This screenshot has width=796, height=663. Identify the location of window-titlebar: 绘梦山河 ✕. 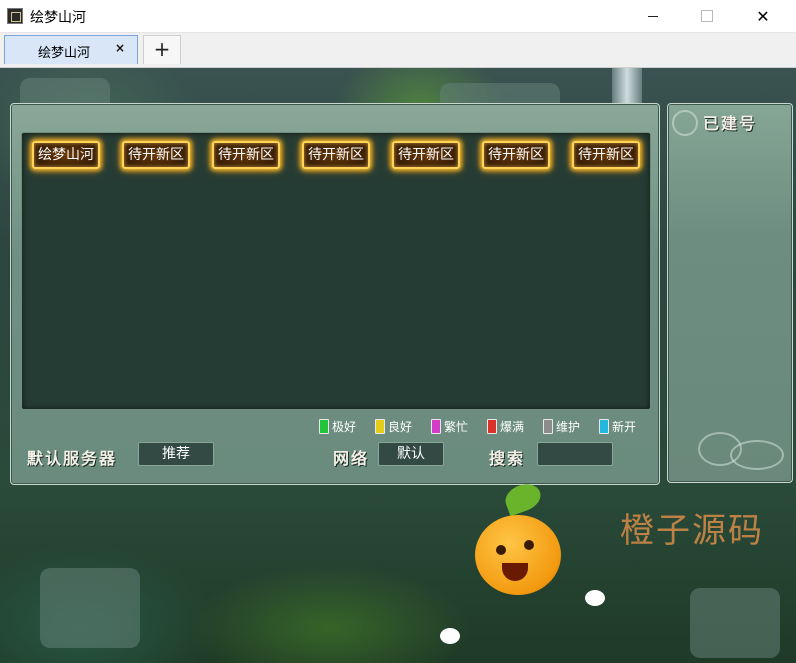
(398, 16).